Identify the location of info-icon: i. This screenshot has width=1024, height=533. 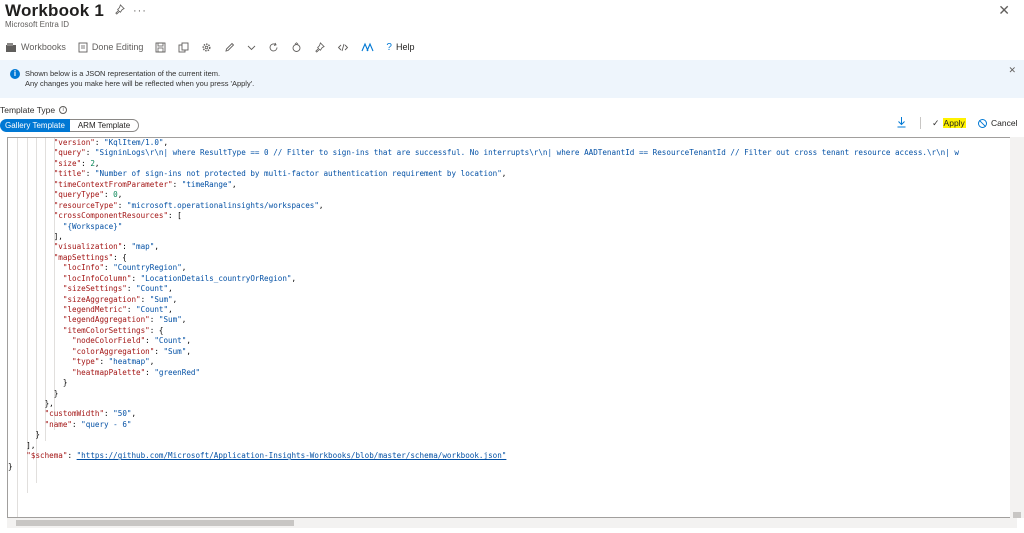
(15, 74).